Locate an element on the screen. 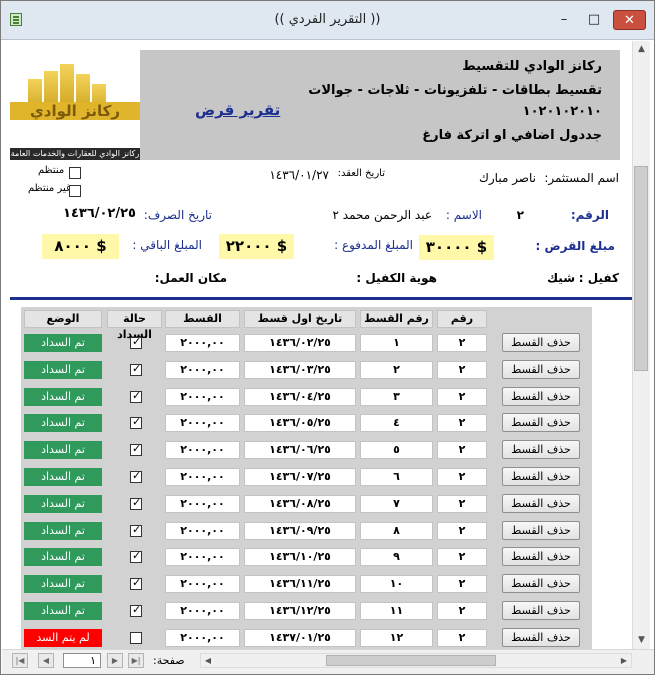 The height and width of the screenshot is (675, 655). section-divider is located at coordinates (321, 298).